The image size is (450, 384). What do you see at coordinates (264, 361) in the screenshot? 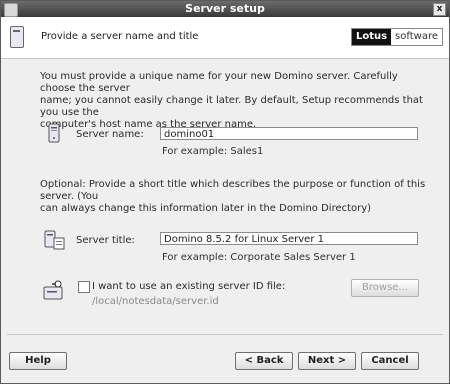
I see `back-button: < Back` at bounding box center [264, 361].